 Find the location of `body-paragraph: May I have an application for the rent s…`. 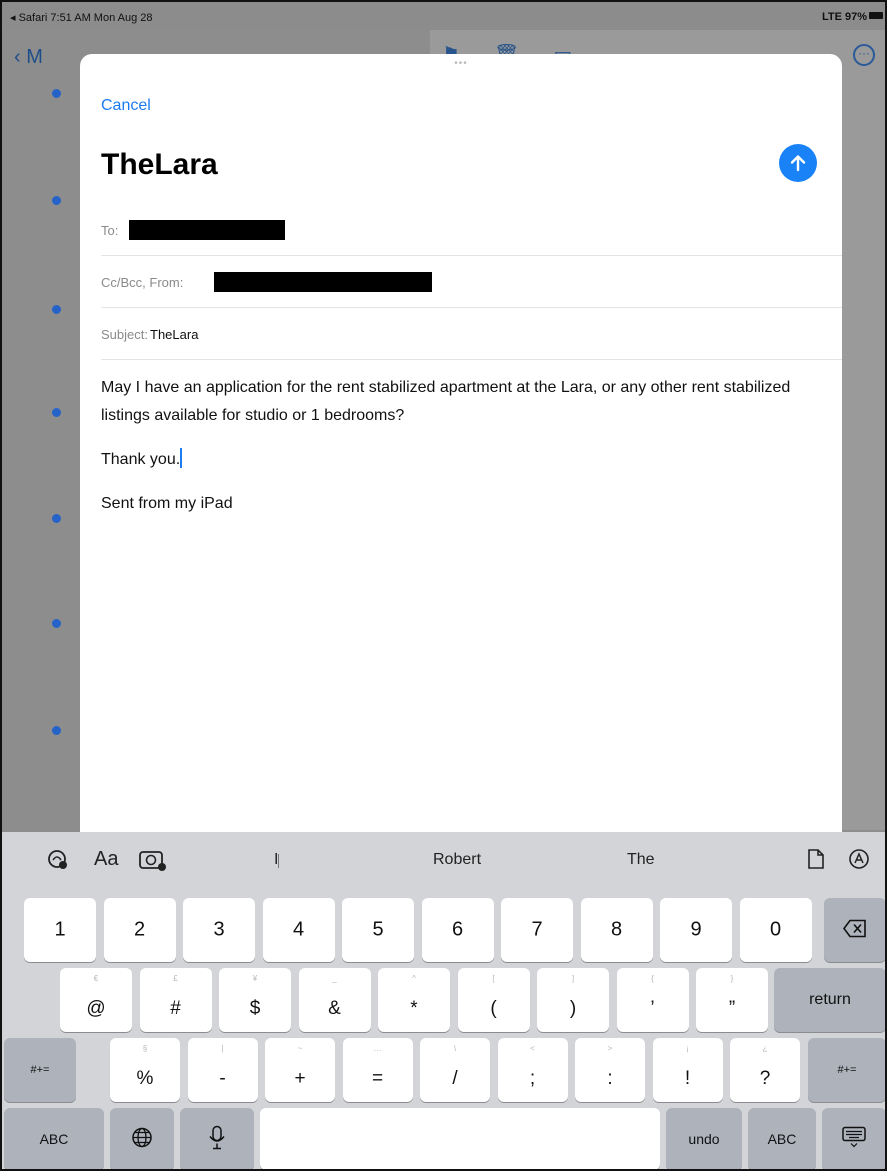

body-paragraph: May I have an application for the rent s… is located at coordinates (446, 401).